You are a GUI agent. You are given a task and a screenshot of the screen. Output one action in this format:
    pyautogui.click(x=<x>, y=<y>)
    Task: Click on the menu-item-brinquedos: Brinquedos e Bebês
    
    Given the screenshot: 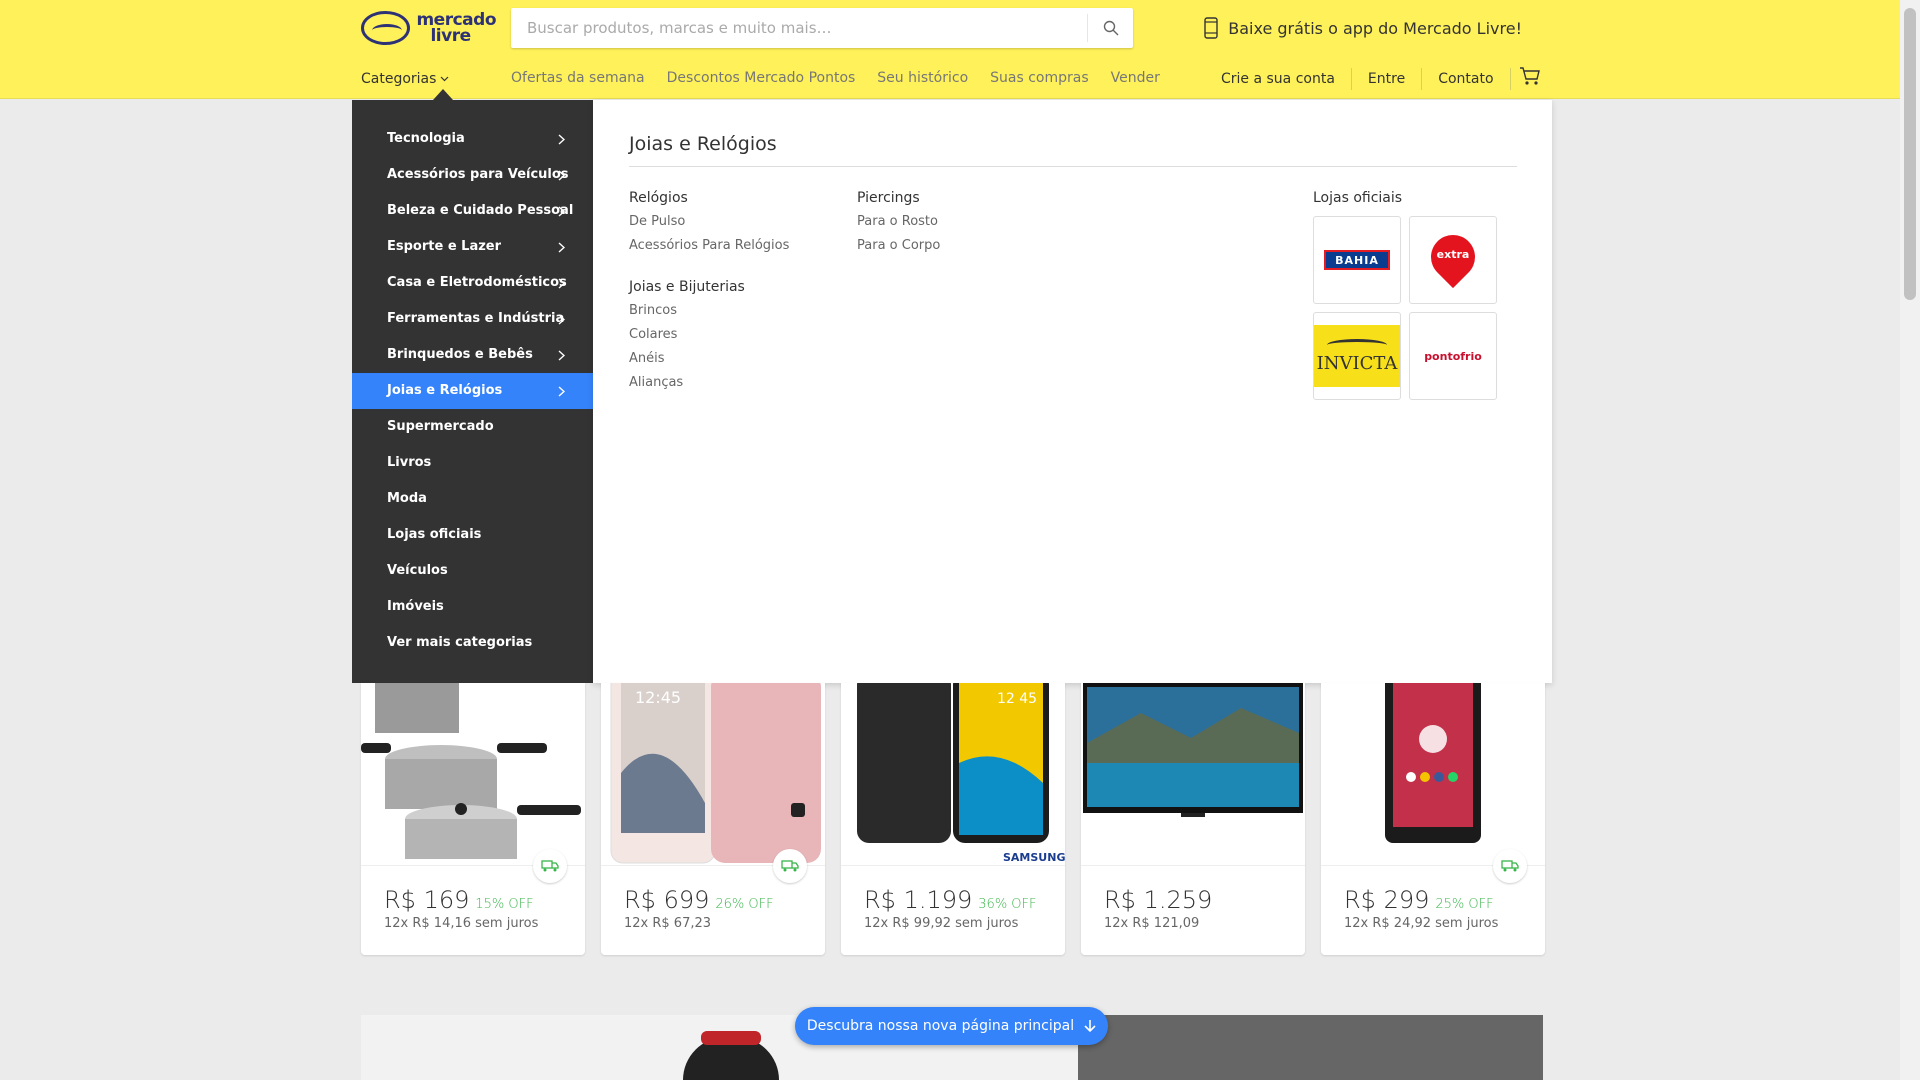 What is the action you would take?
    pyautogui.click(x=472, y=355)
    